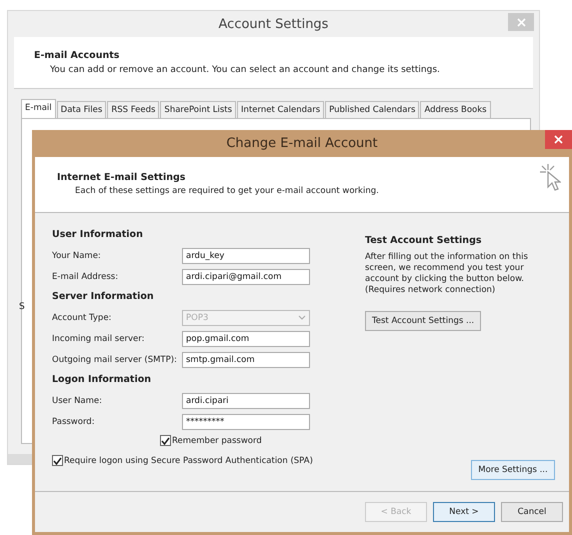 Image resolution: width=572 pixels, height=535 pixels. What do you see at coordinates (77, 55) in the screenshot?
I see `section-title: E-mail Accounts` at bounding box center [77, 55].